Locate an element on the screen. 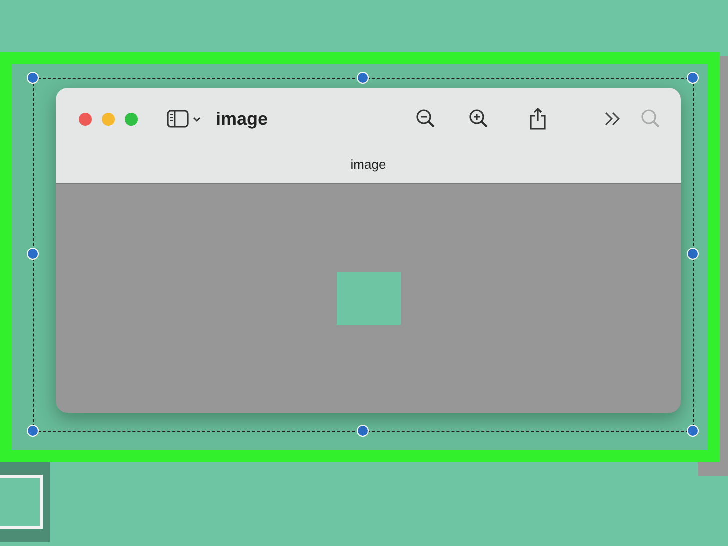 Image resolution: width=728 pixels, height=546 pixels. image-square is located at coordinates (368, 298).